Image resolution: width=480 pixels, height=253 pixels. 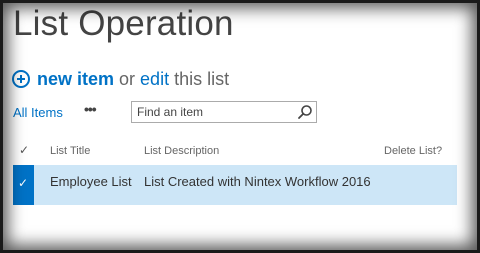 I want to click on plus-circle-icon, so click(x=21, y=79).